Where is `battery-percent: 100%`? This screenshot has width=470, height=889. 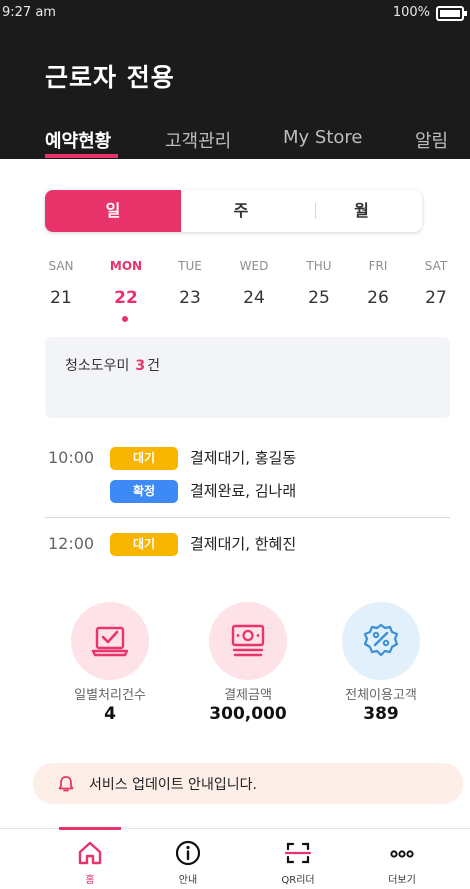 battery-percent: 100% is located at coordinates (411, 12).